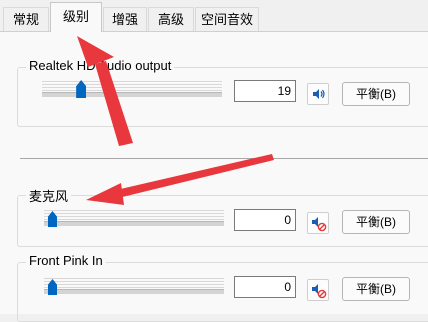 This screenshot has height=322, width=428. What do you see at coordinates (125, 19) in the screenshot?
I see `tab-enhancements: 增强` at bounding box center [125, 19].